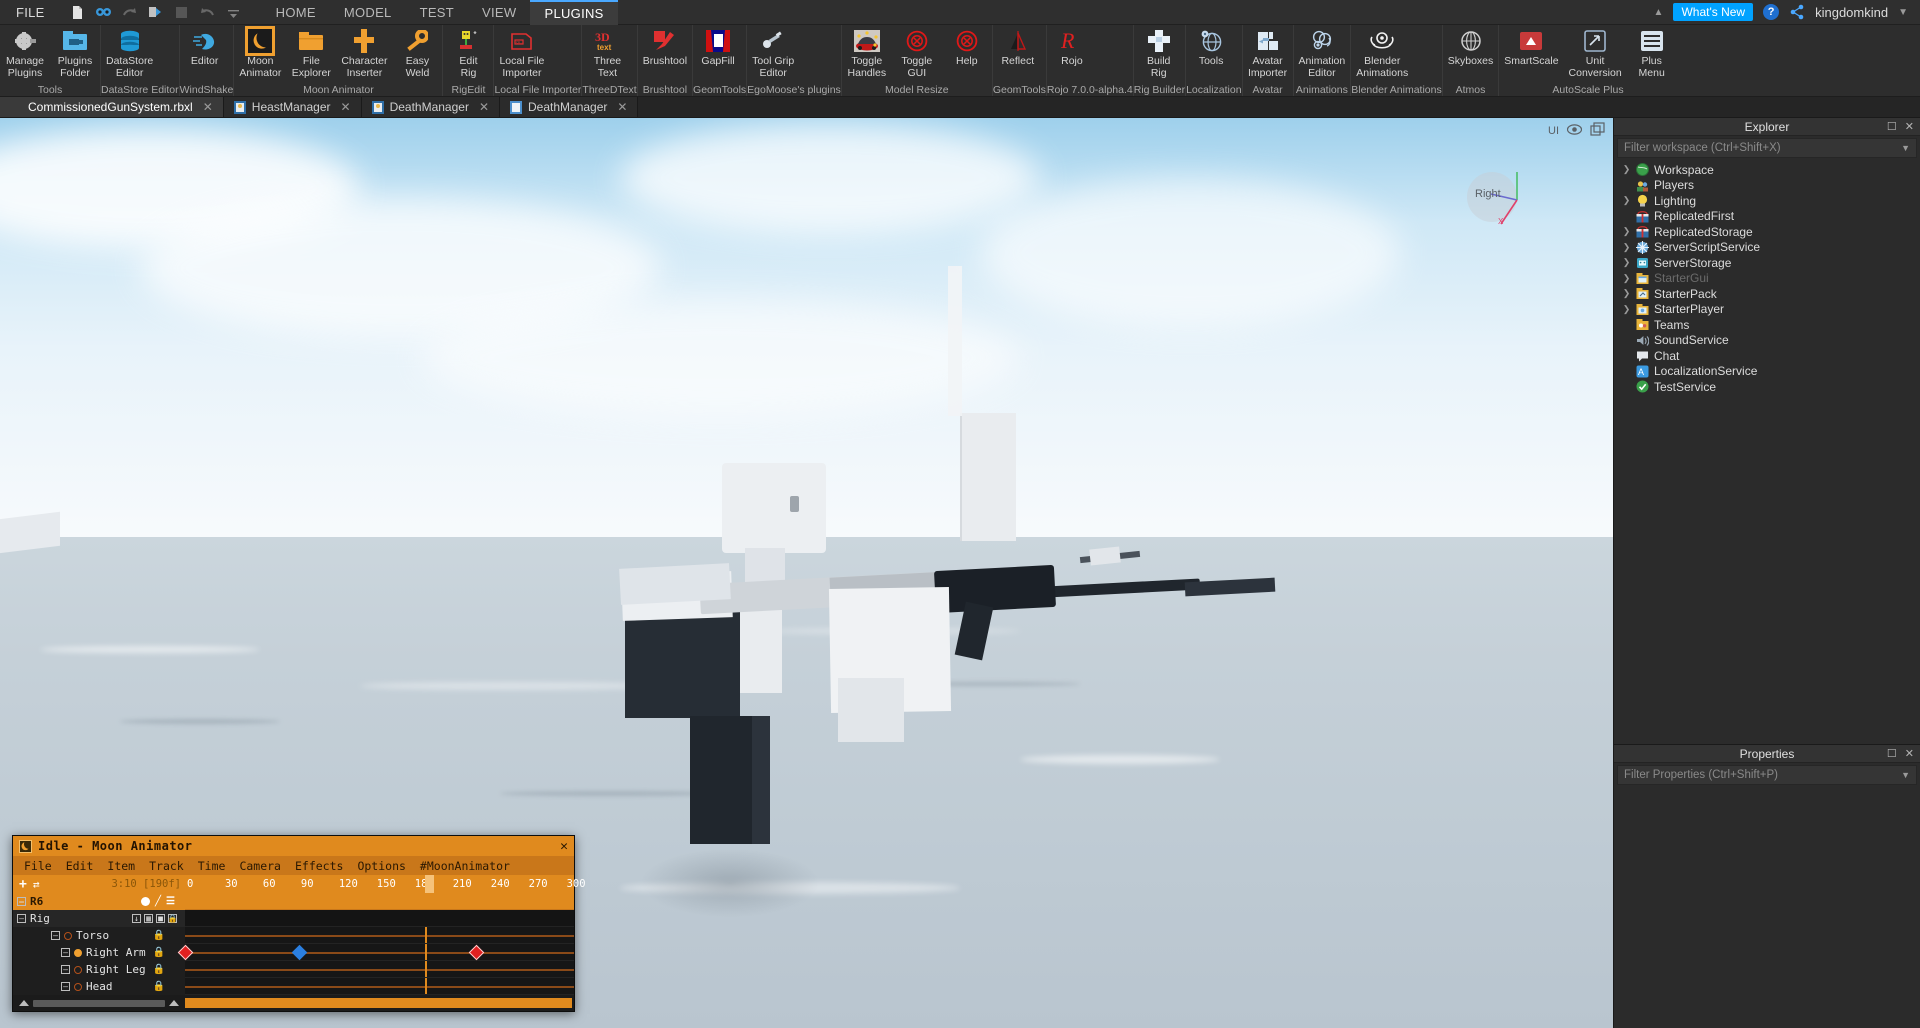 The image size is (1920, 1028). I want to click on menu-options: Options, so click(381, 866).